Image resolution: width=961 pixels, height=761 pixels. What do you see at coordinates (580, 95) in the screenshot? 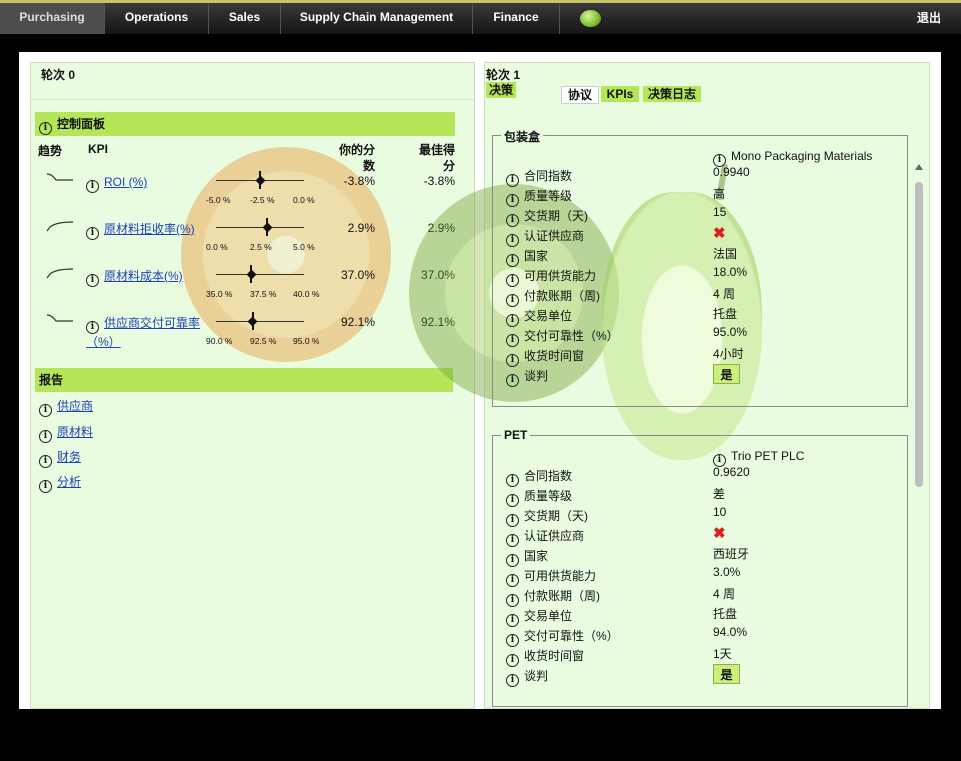
I see `tab-agreement: 协议` at bounding box center [580, 95].